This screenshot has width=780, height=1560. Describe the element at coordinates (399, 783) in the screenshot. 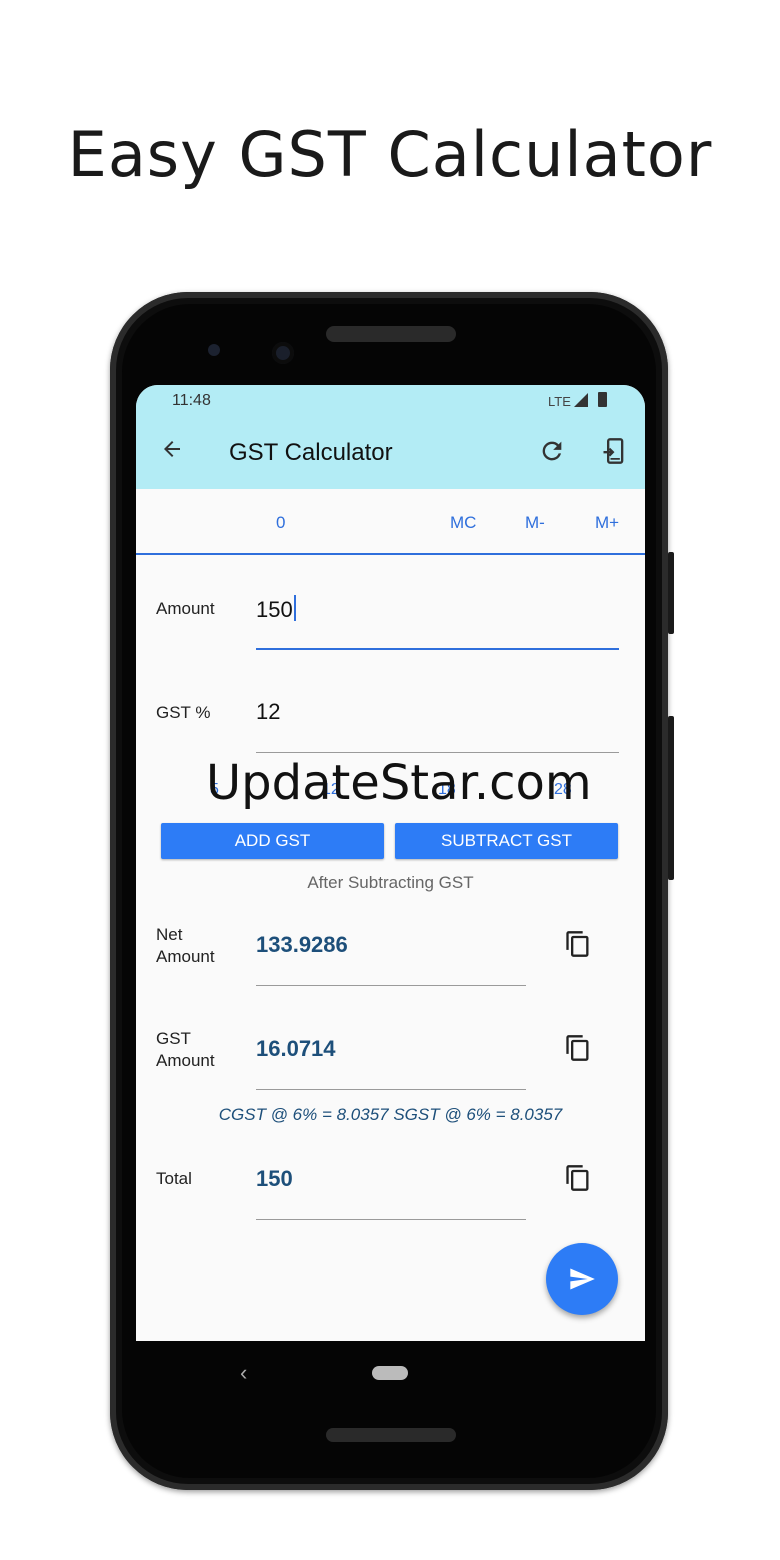

I see `watermark: UpdateStar.com` at that location.